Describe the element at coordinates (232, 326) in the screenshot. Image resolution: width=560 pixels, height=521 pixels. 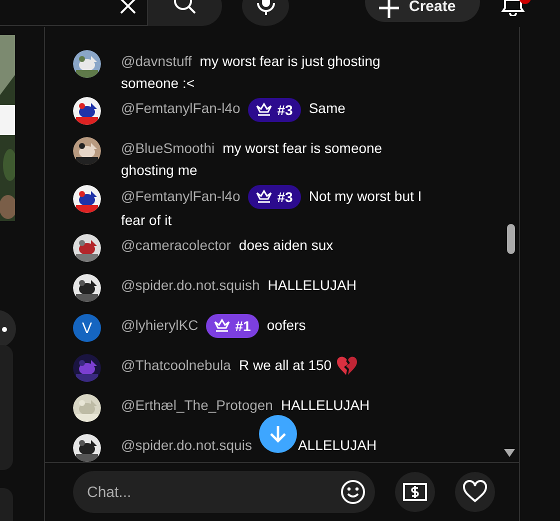
I see `rank-badge: #1` at that location.